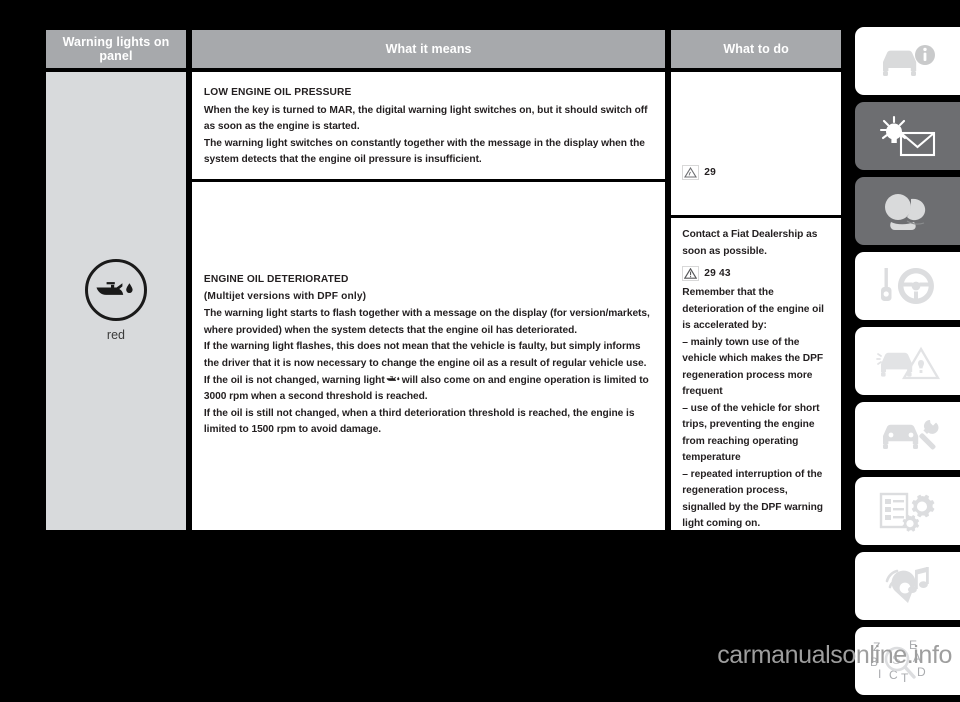 The image size is (960, 702). What do you see at coordinates (276, 280) in the screenshot?
I see `row2-heading: ENGINE OIL DETERIORATED` at bounding box center [276, 280].